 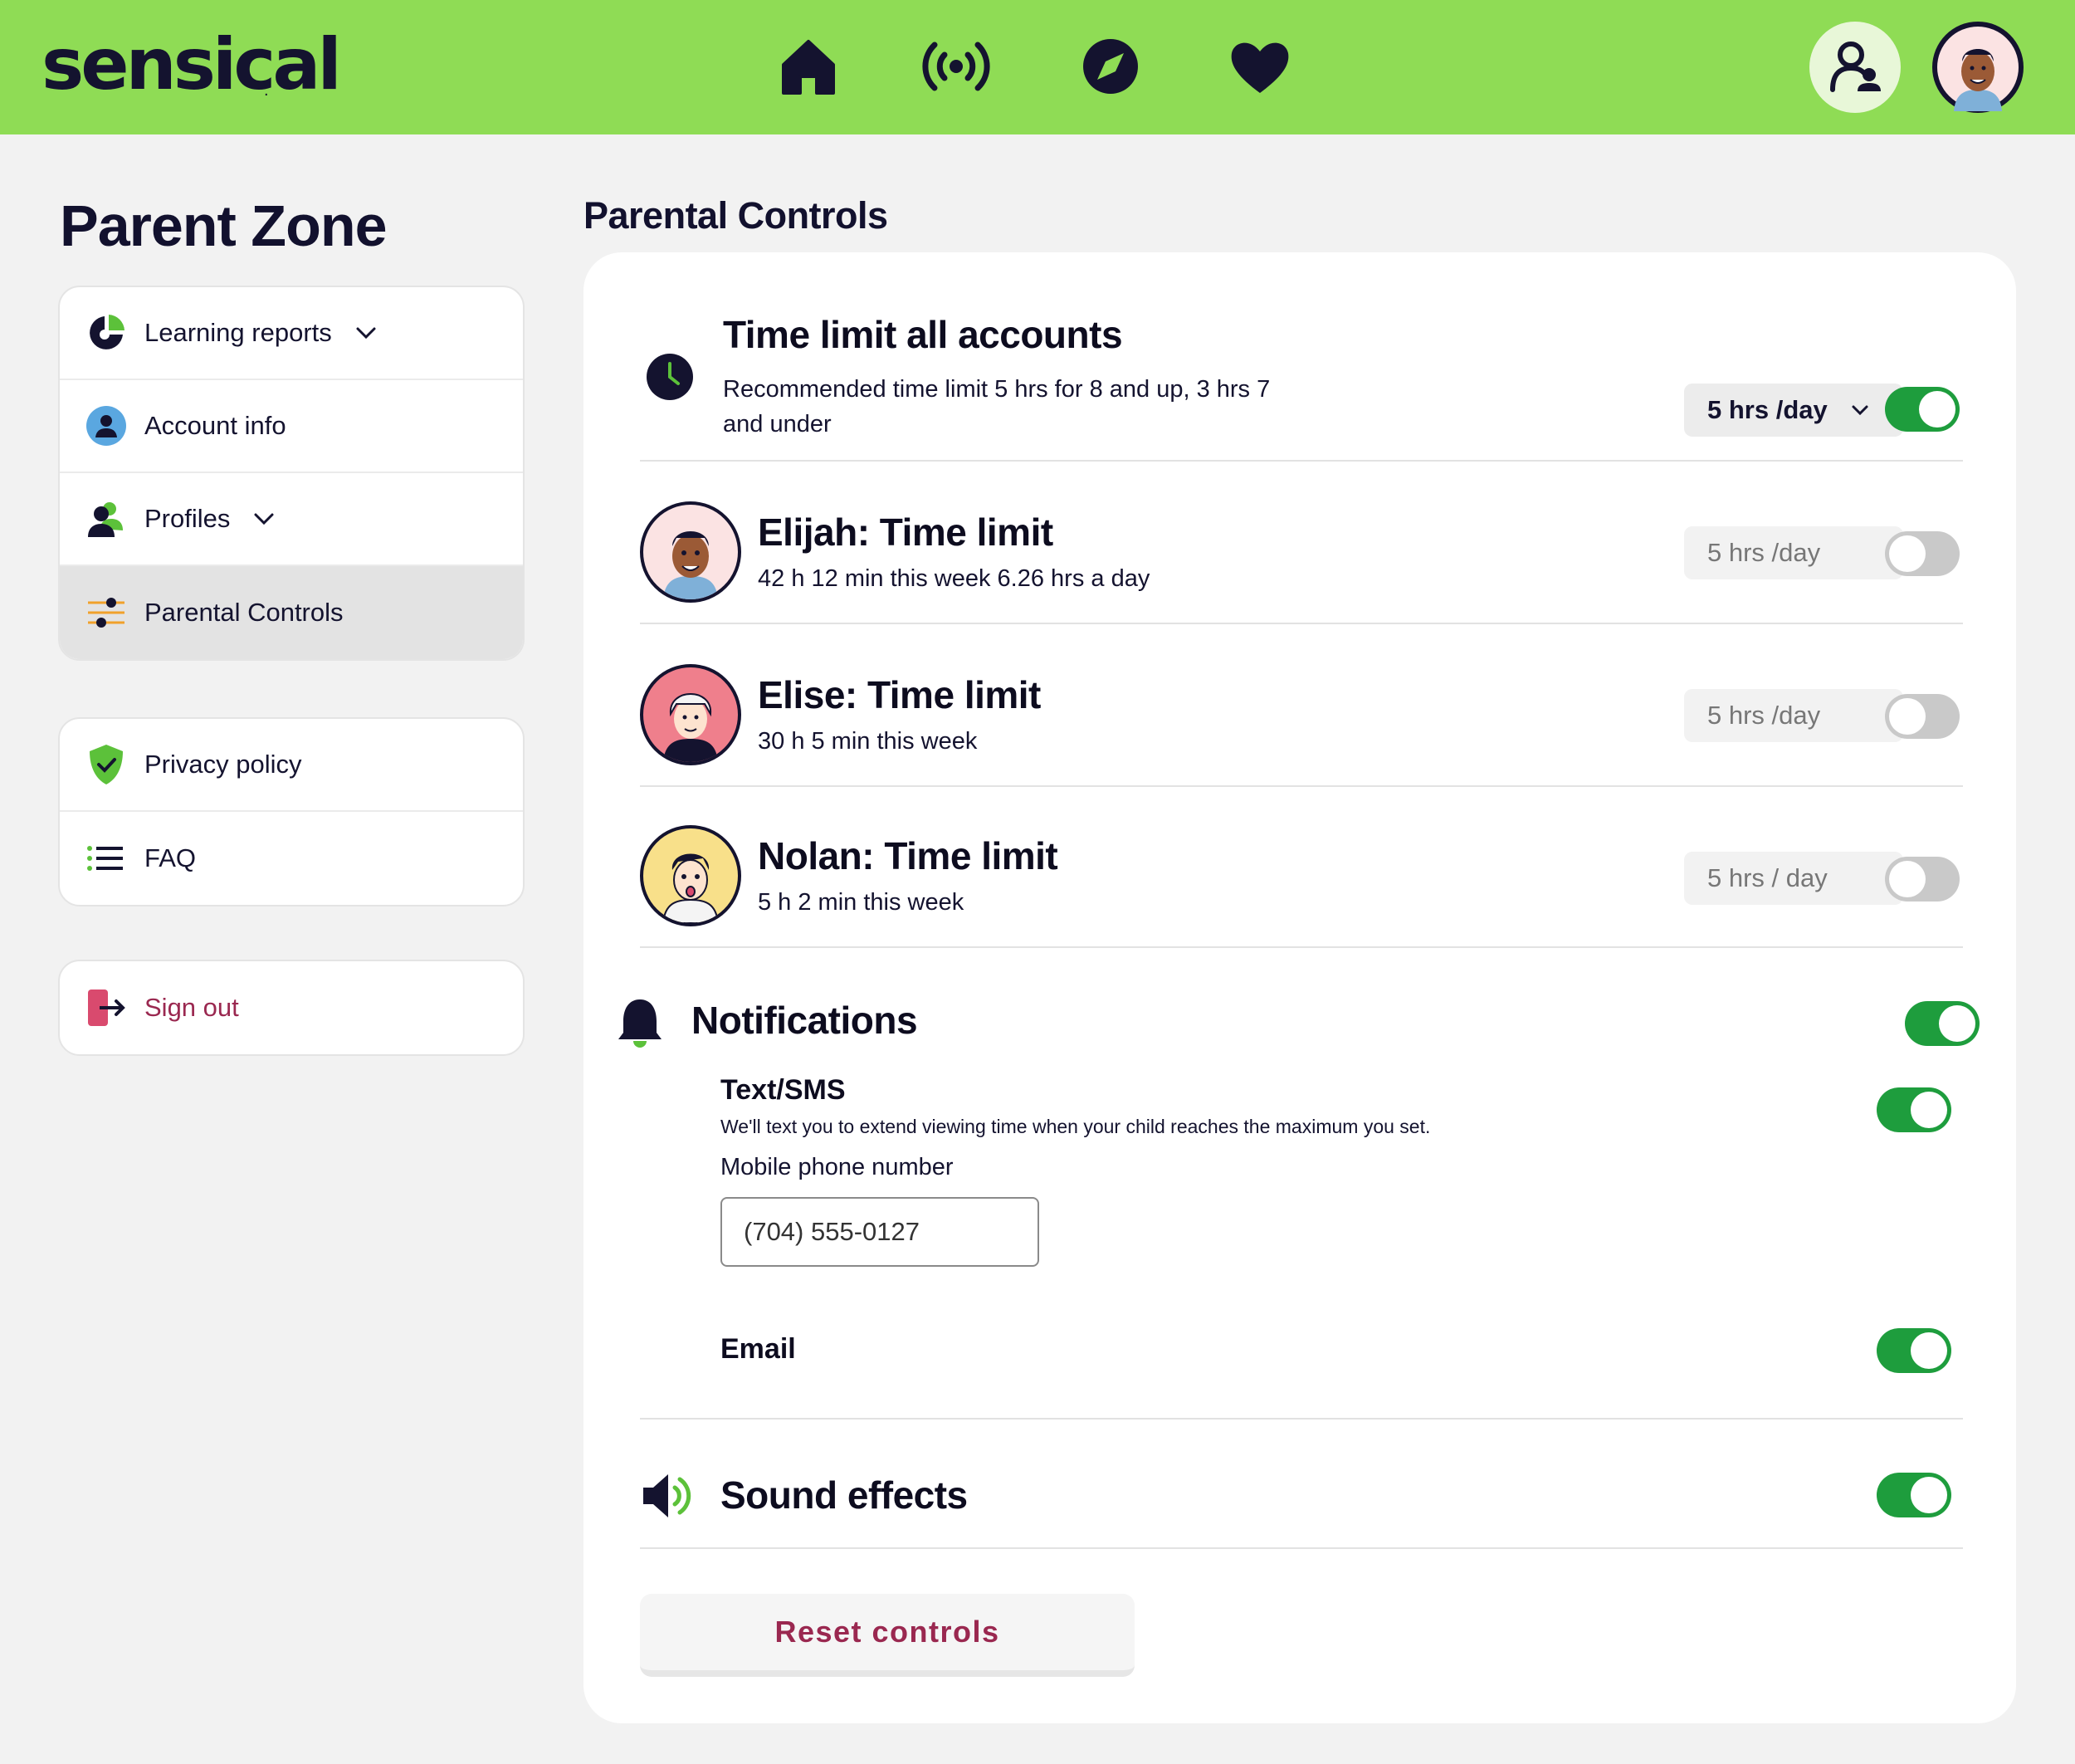 I want to click on reset-controls-button: Reset controls, so click(x=888, y=1636).